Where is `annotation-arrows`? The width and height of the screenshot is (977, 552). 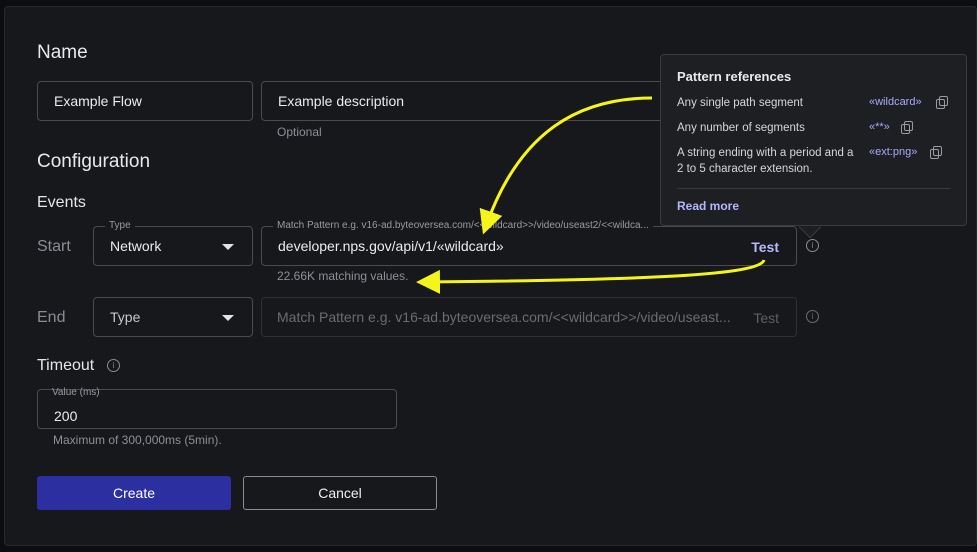
annotation-arrows is located at coordinates (591, 195).